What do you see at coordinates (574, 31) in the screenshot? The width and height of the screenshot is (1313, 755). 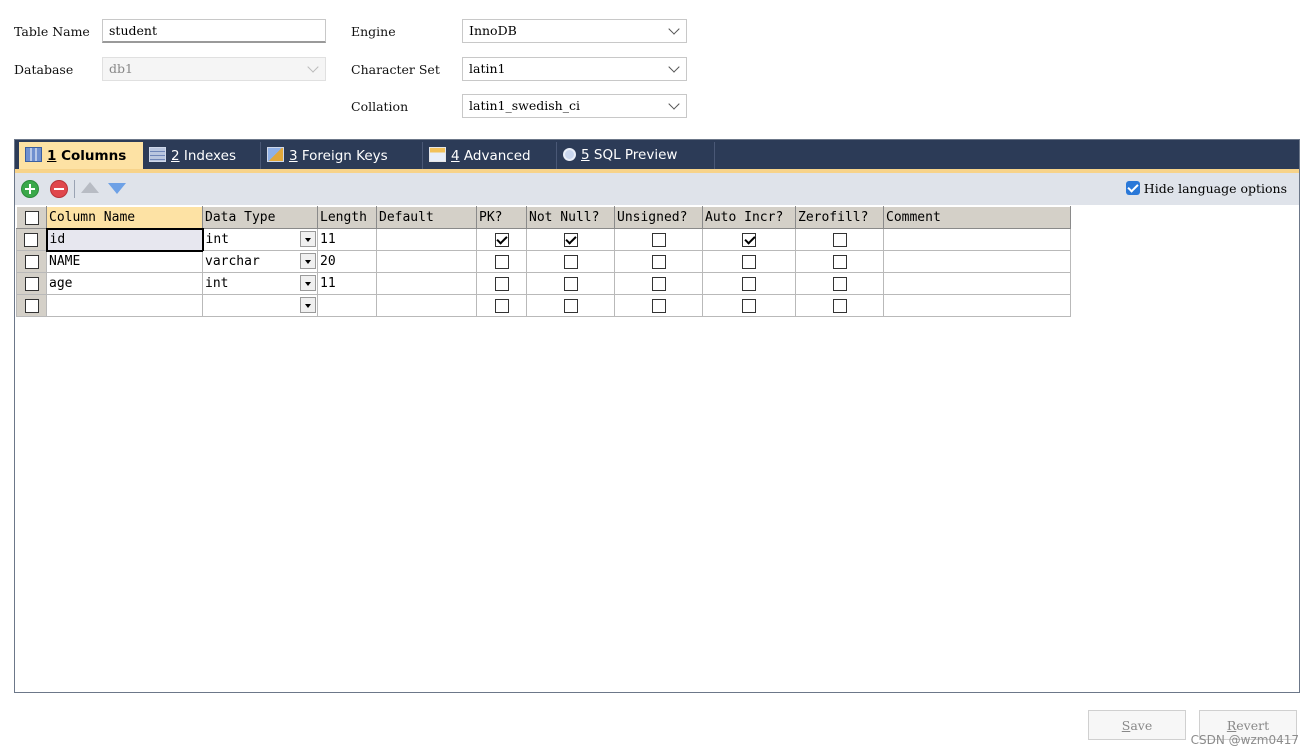 I see `engine-select: InnoDB` at bounding box center [574, 31].